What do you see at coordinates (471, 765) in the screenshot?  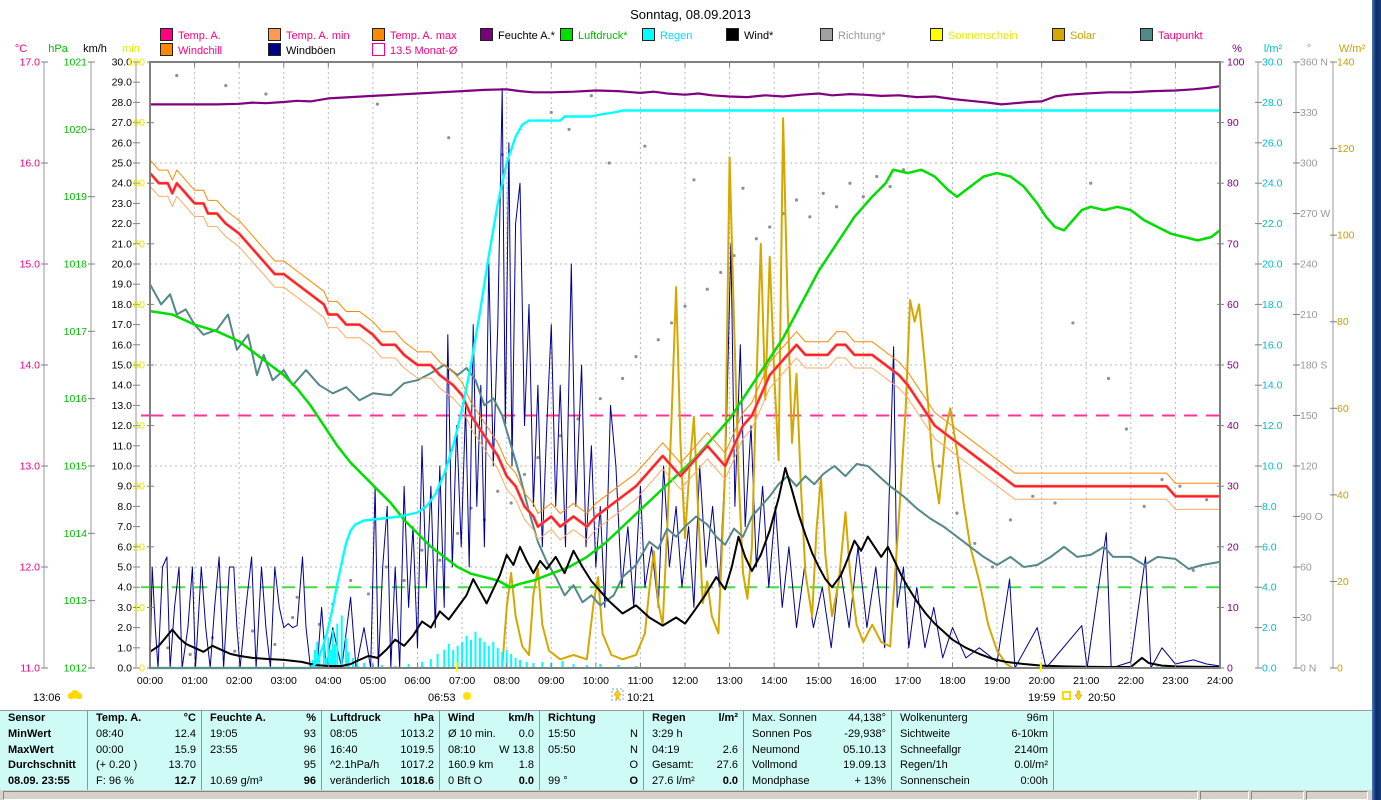 I see `cell-label: 160.9 km` at bounding box center [471, 765].